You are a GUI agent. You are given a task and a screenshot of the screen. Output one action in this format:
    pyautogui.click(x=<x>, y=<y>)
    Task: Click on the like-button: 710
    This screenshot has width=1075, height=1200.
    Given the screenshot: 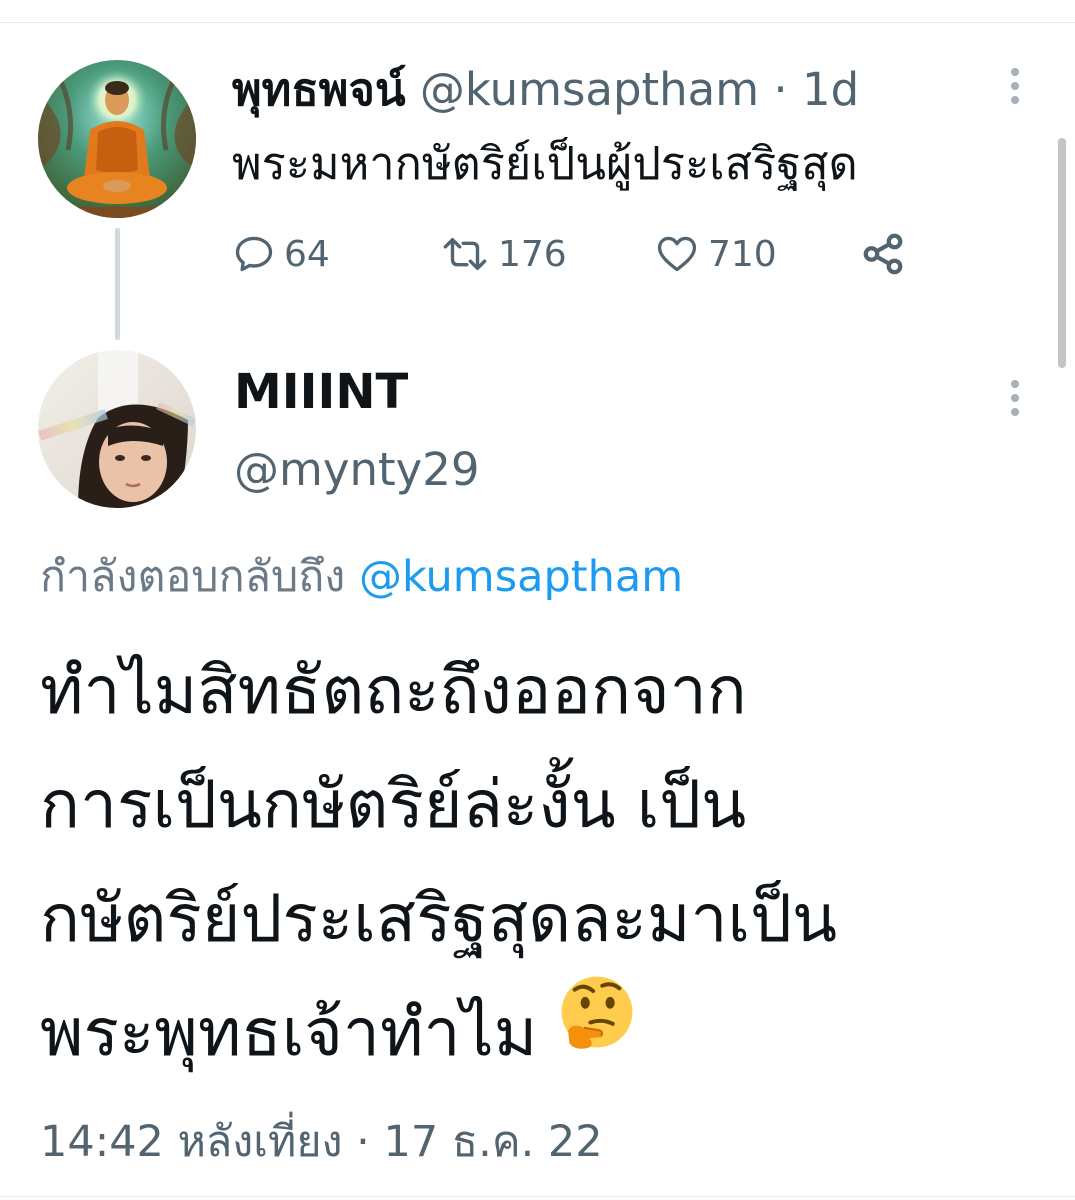 What is the action you would take?
    pyautogui.click(x=715, y=254)
    